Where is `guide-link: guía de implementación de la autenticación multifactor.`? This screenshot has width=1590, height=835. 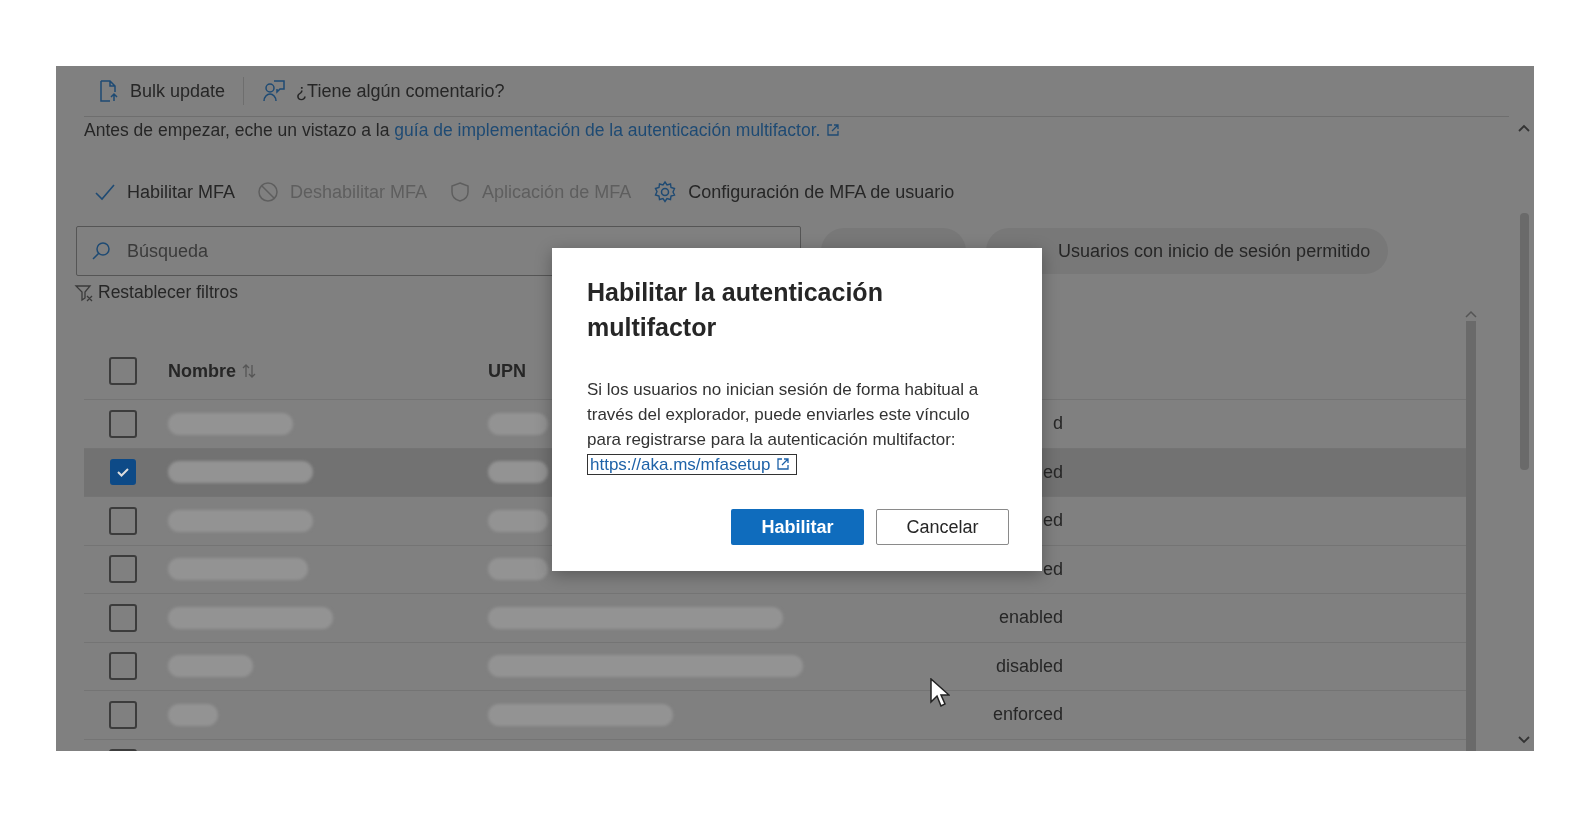 guide-link: guía de implementación de la autenticación multifactor. is located at coordinates (607, 130).